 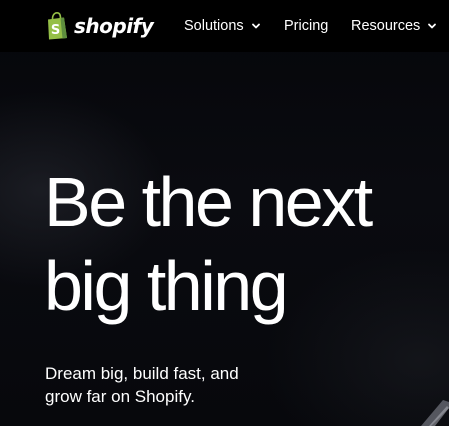 What do you see at coordinates (208, 202) in the screenshot?
I see `hero-headline-line-1: Be the next` at bounding box center [208, 202].